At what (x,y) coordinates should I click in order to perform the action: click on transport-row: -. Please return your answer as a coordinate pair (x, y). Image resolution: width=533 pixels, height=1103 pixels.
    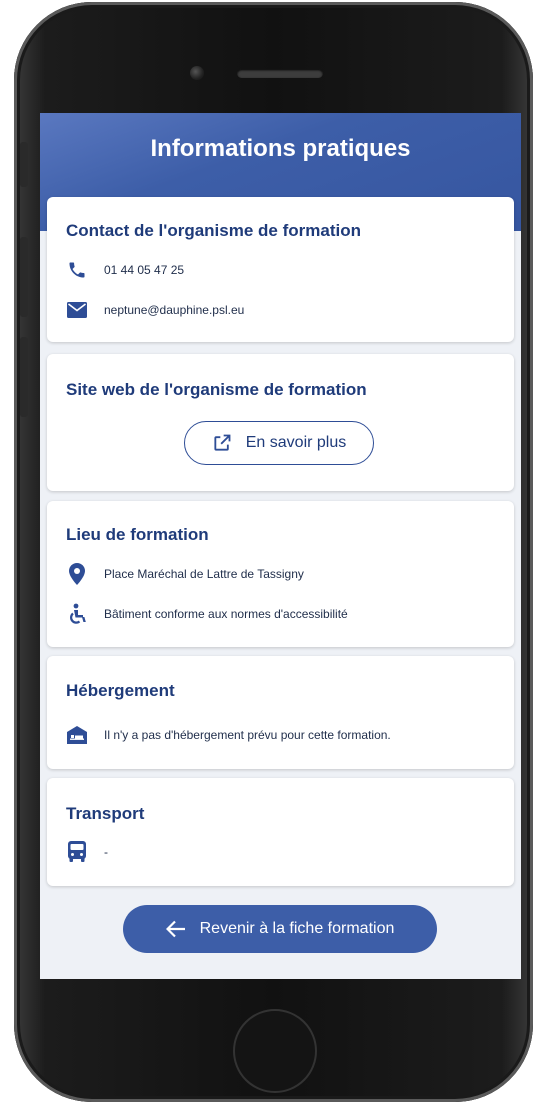
    Looking at the image, I should click on (87, 852).